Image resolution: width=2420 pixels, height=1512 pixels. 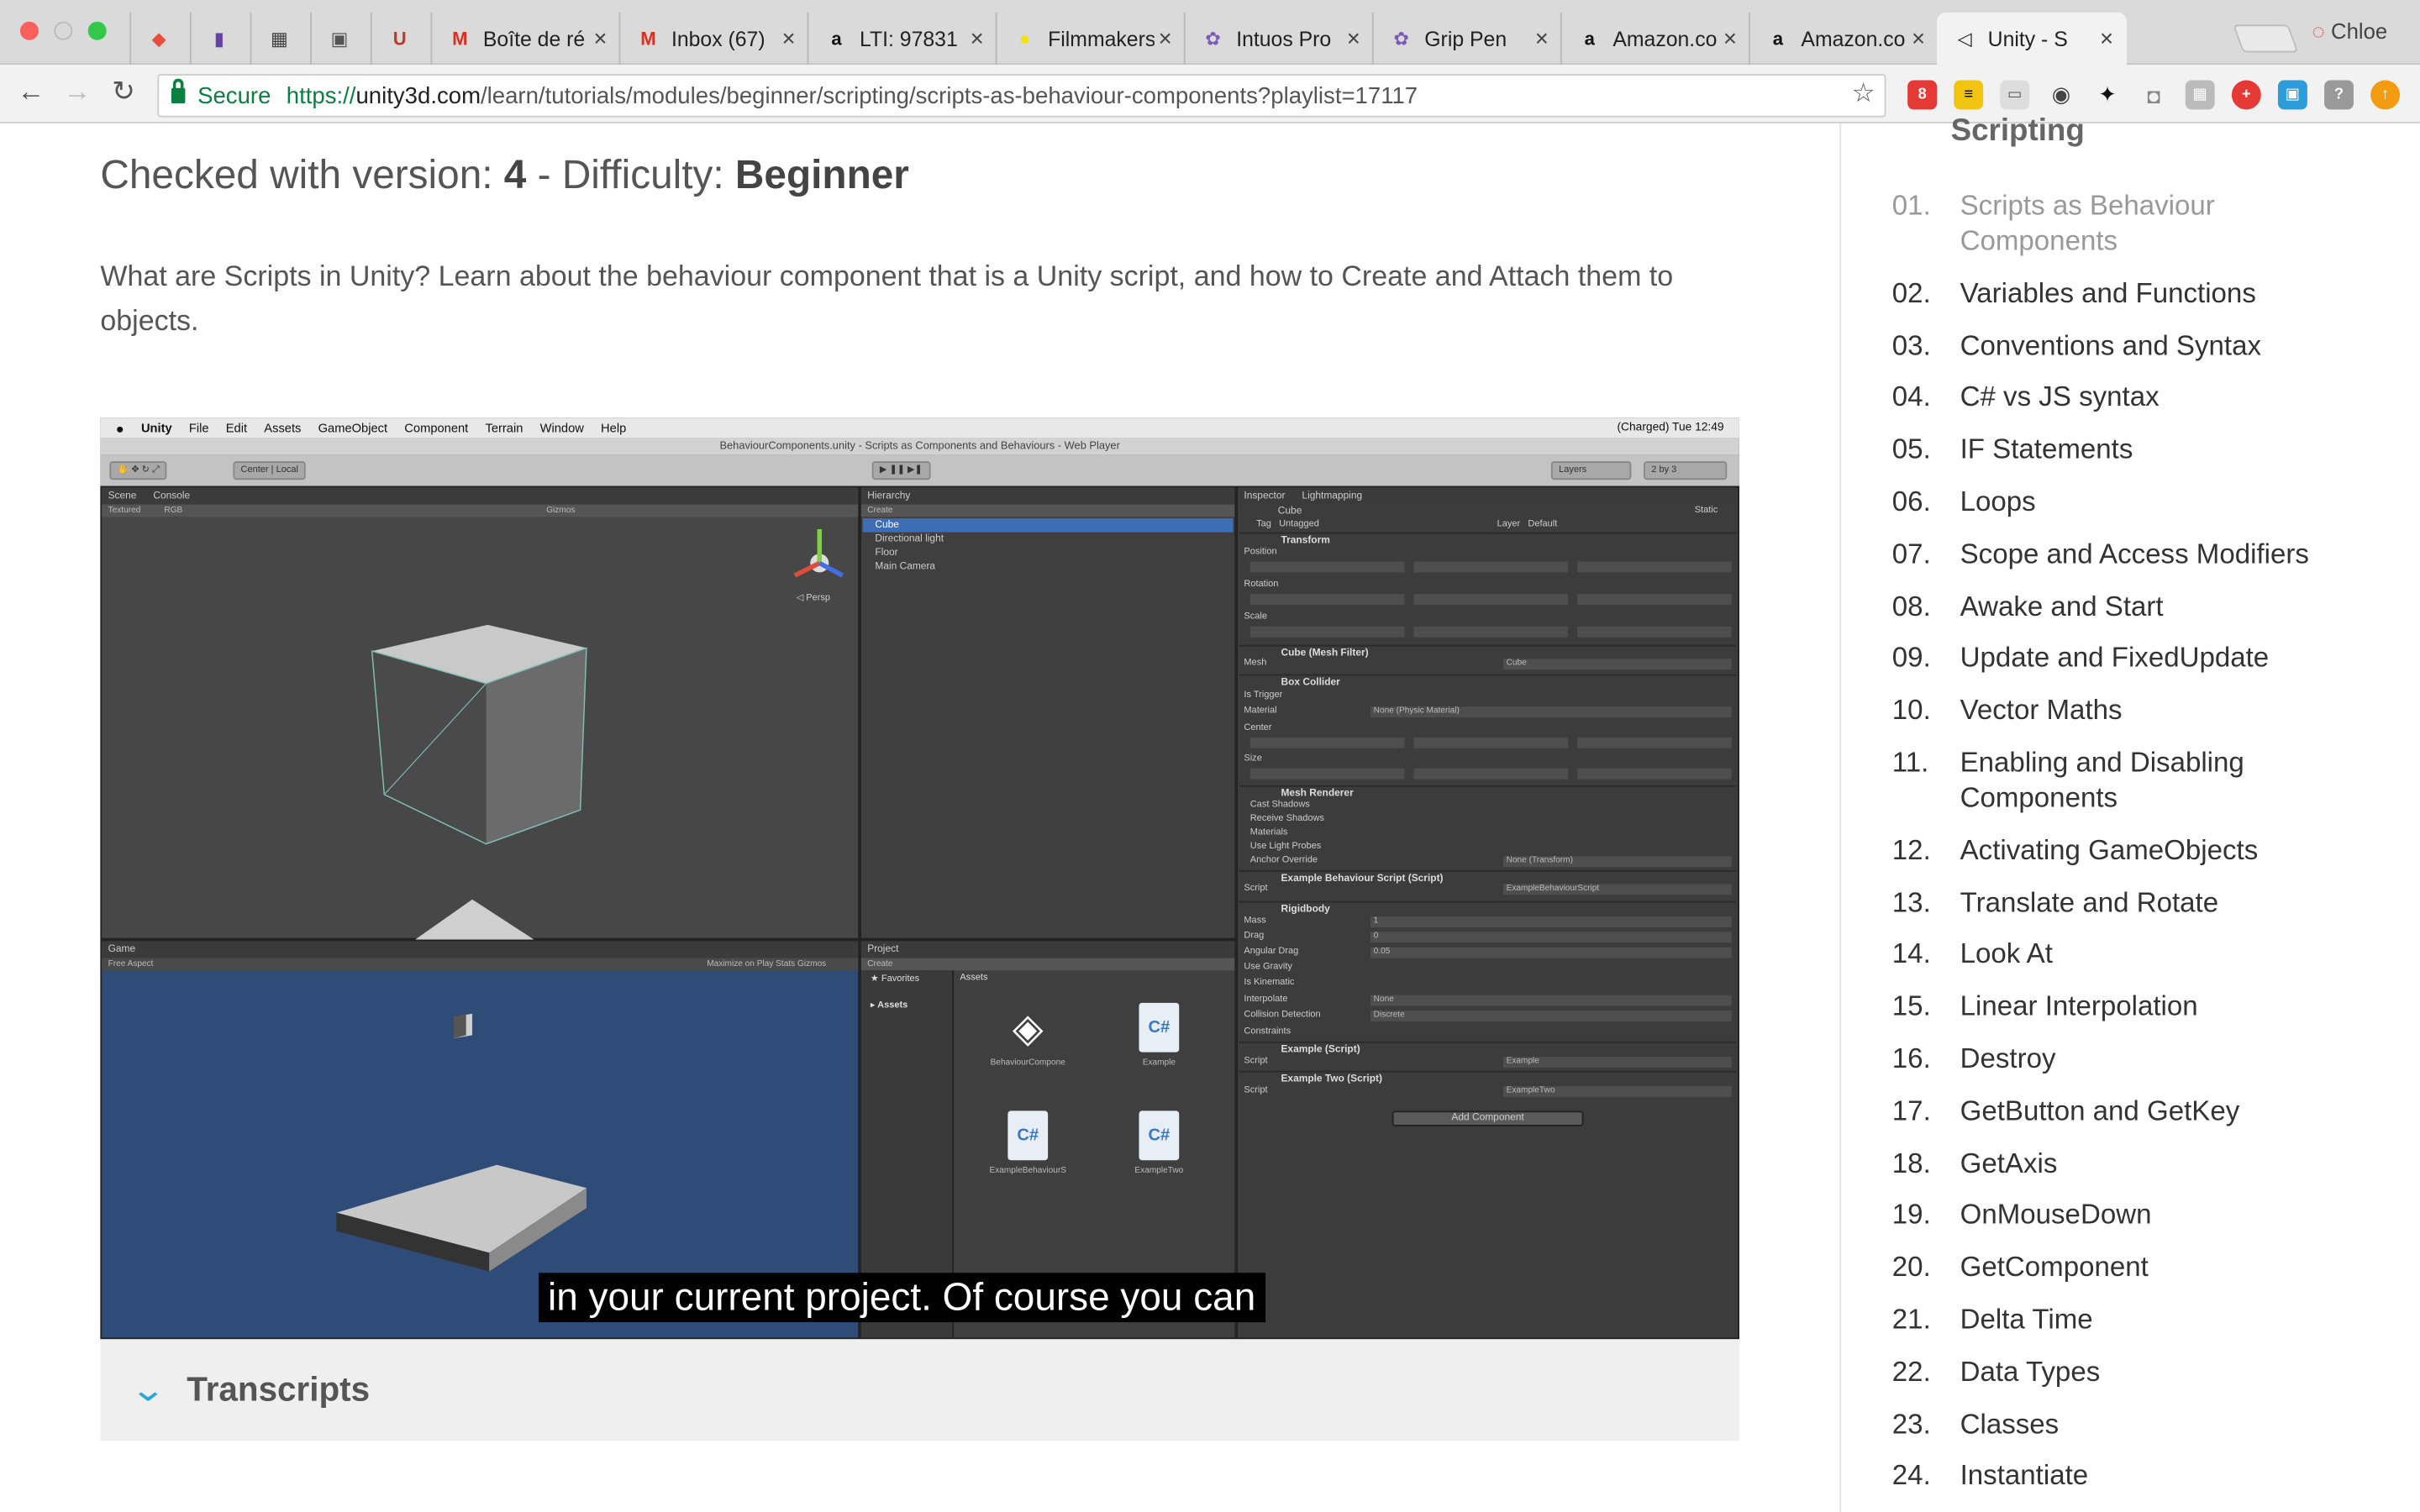 What do you see at coordinates (1617, 862) in the screenshot?
I see `inspector-field-value: None (Transform)` at bounding box center [1617, 862].